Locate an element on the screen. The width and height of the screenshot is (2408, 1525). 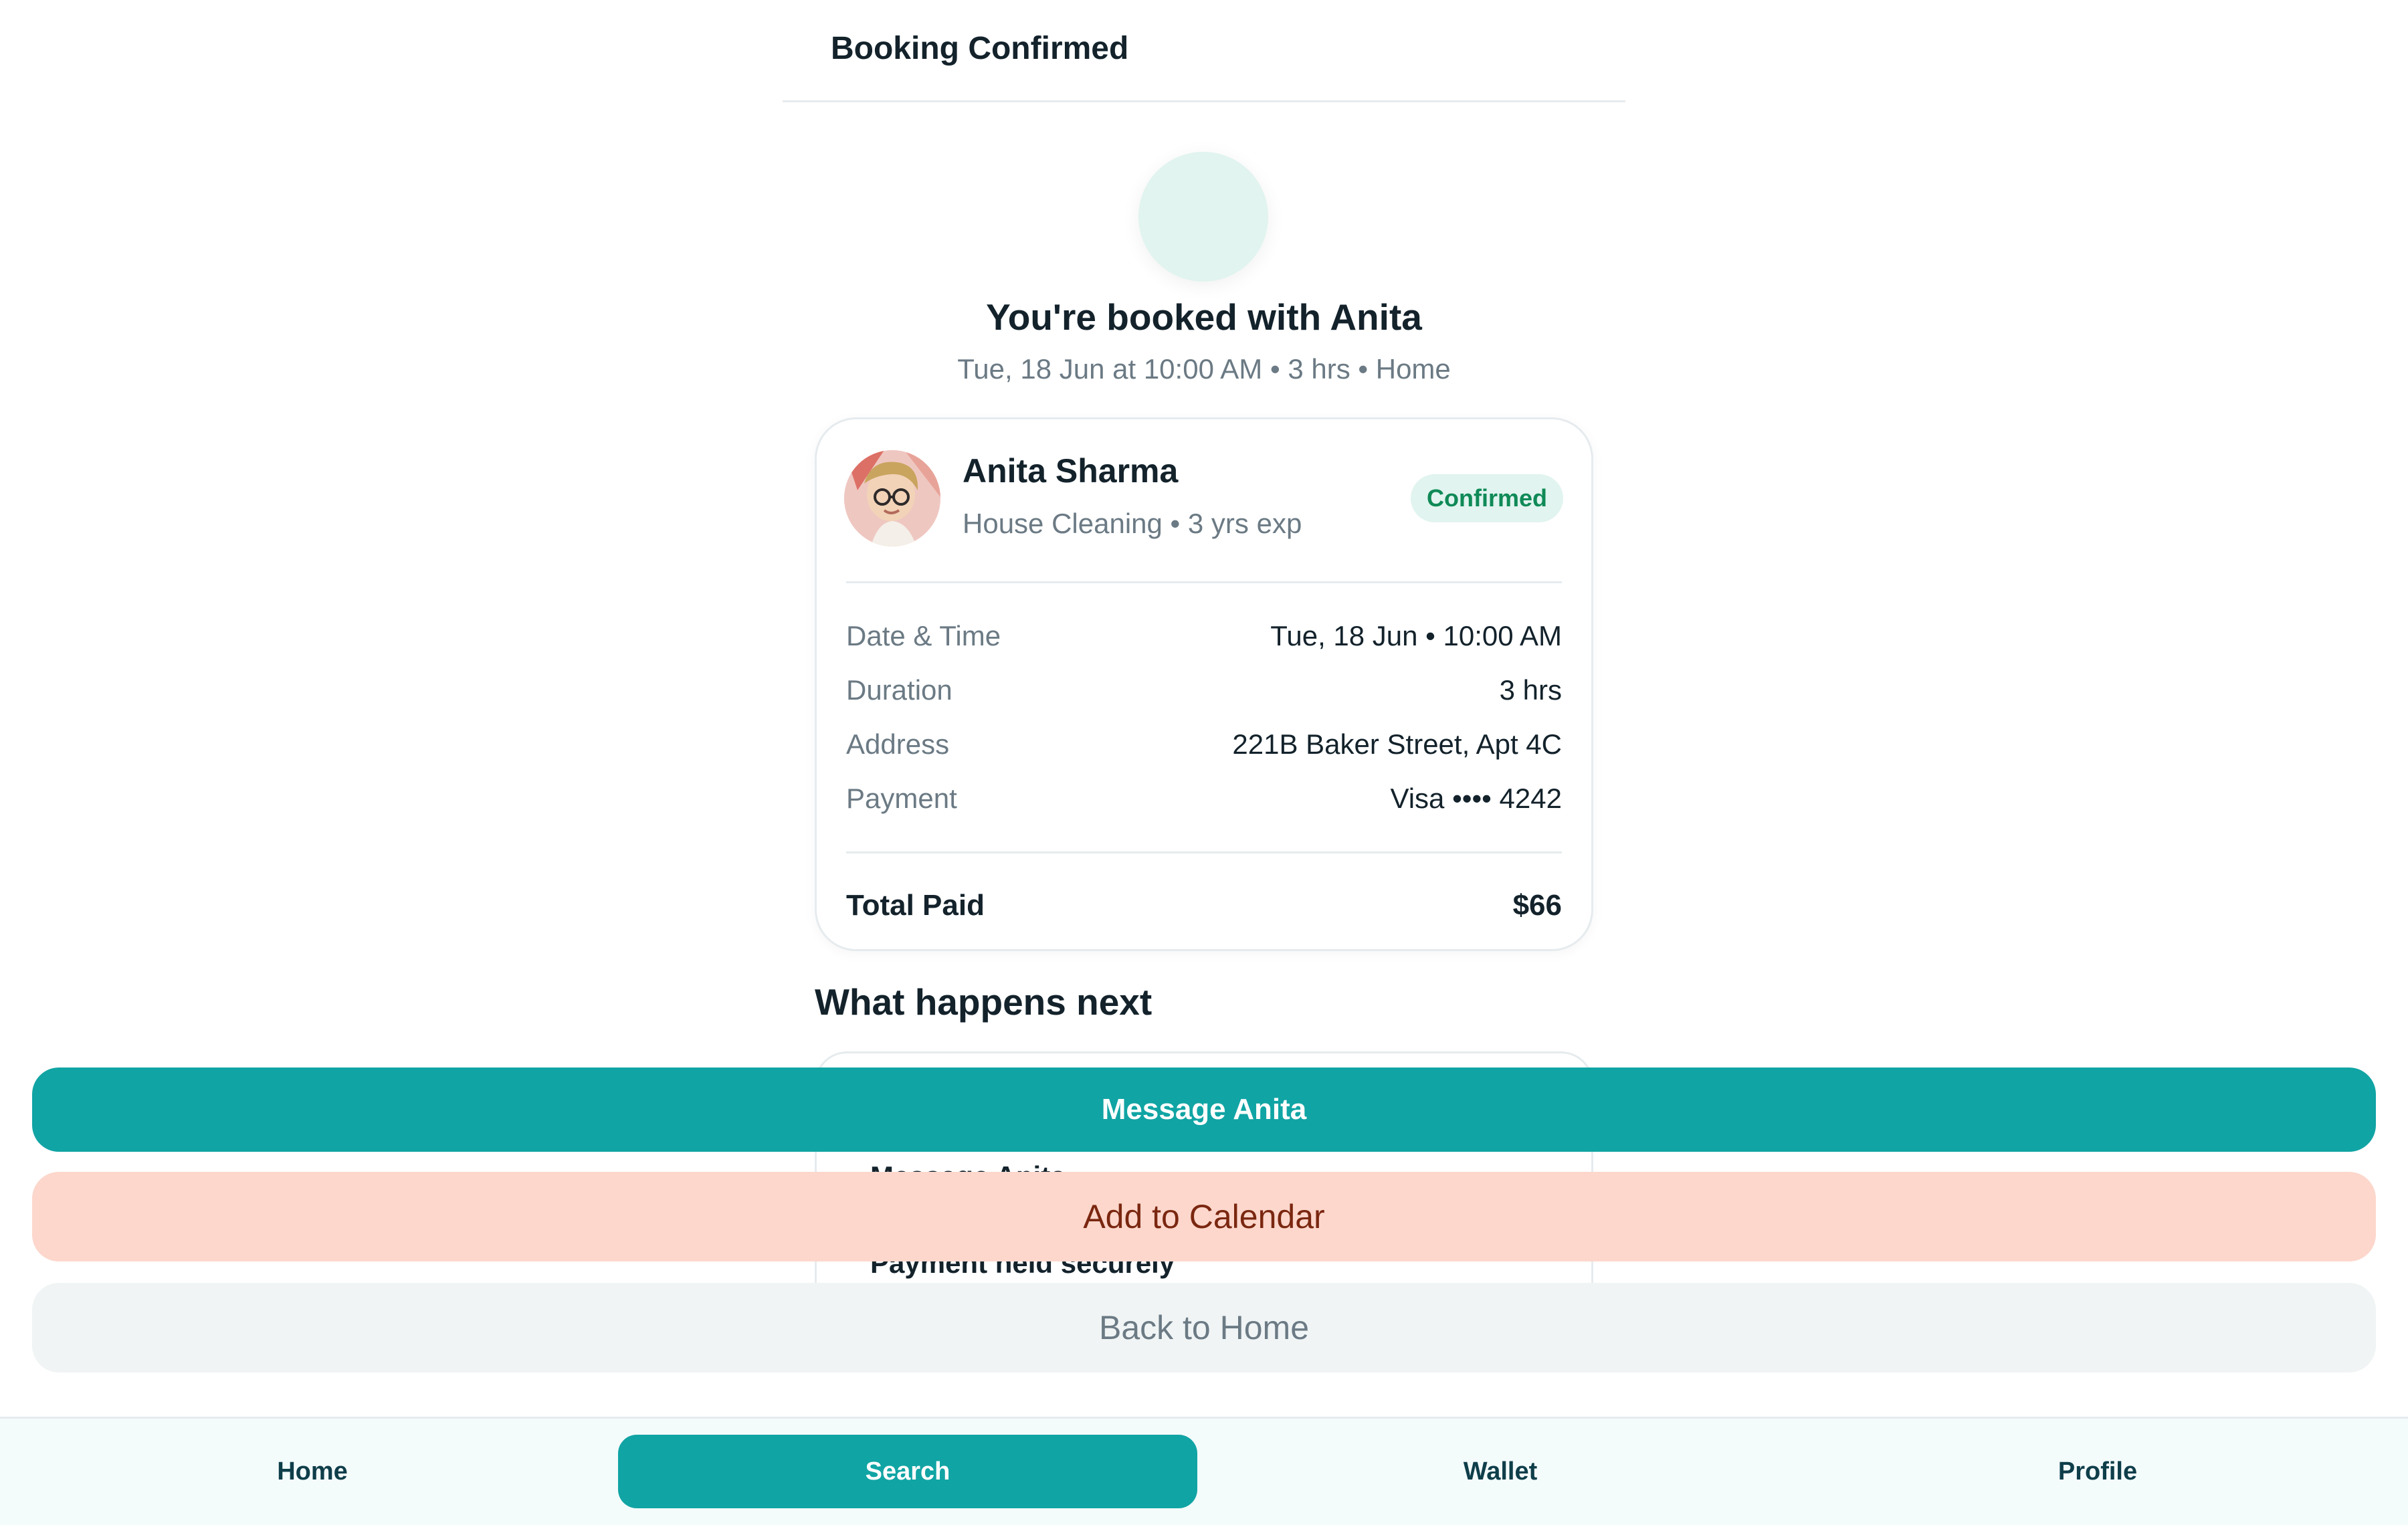
bottom-tab-bar: Home Search Wallet Profile is located at coordinates (1204, 1471).